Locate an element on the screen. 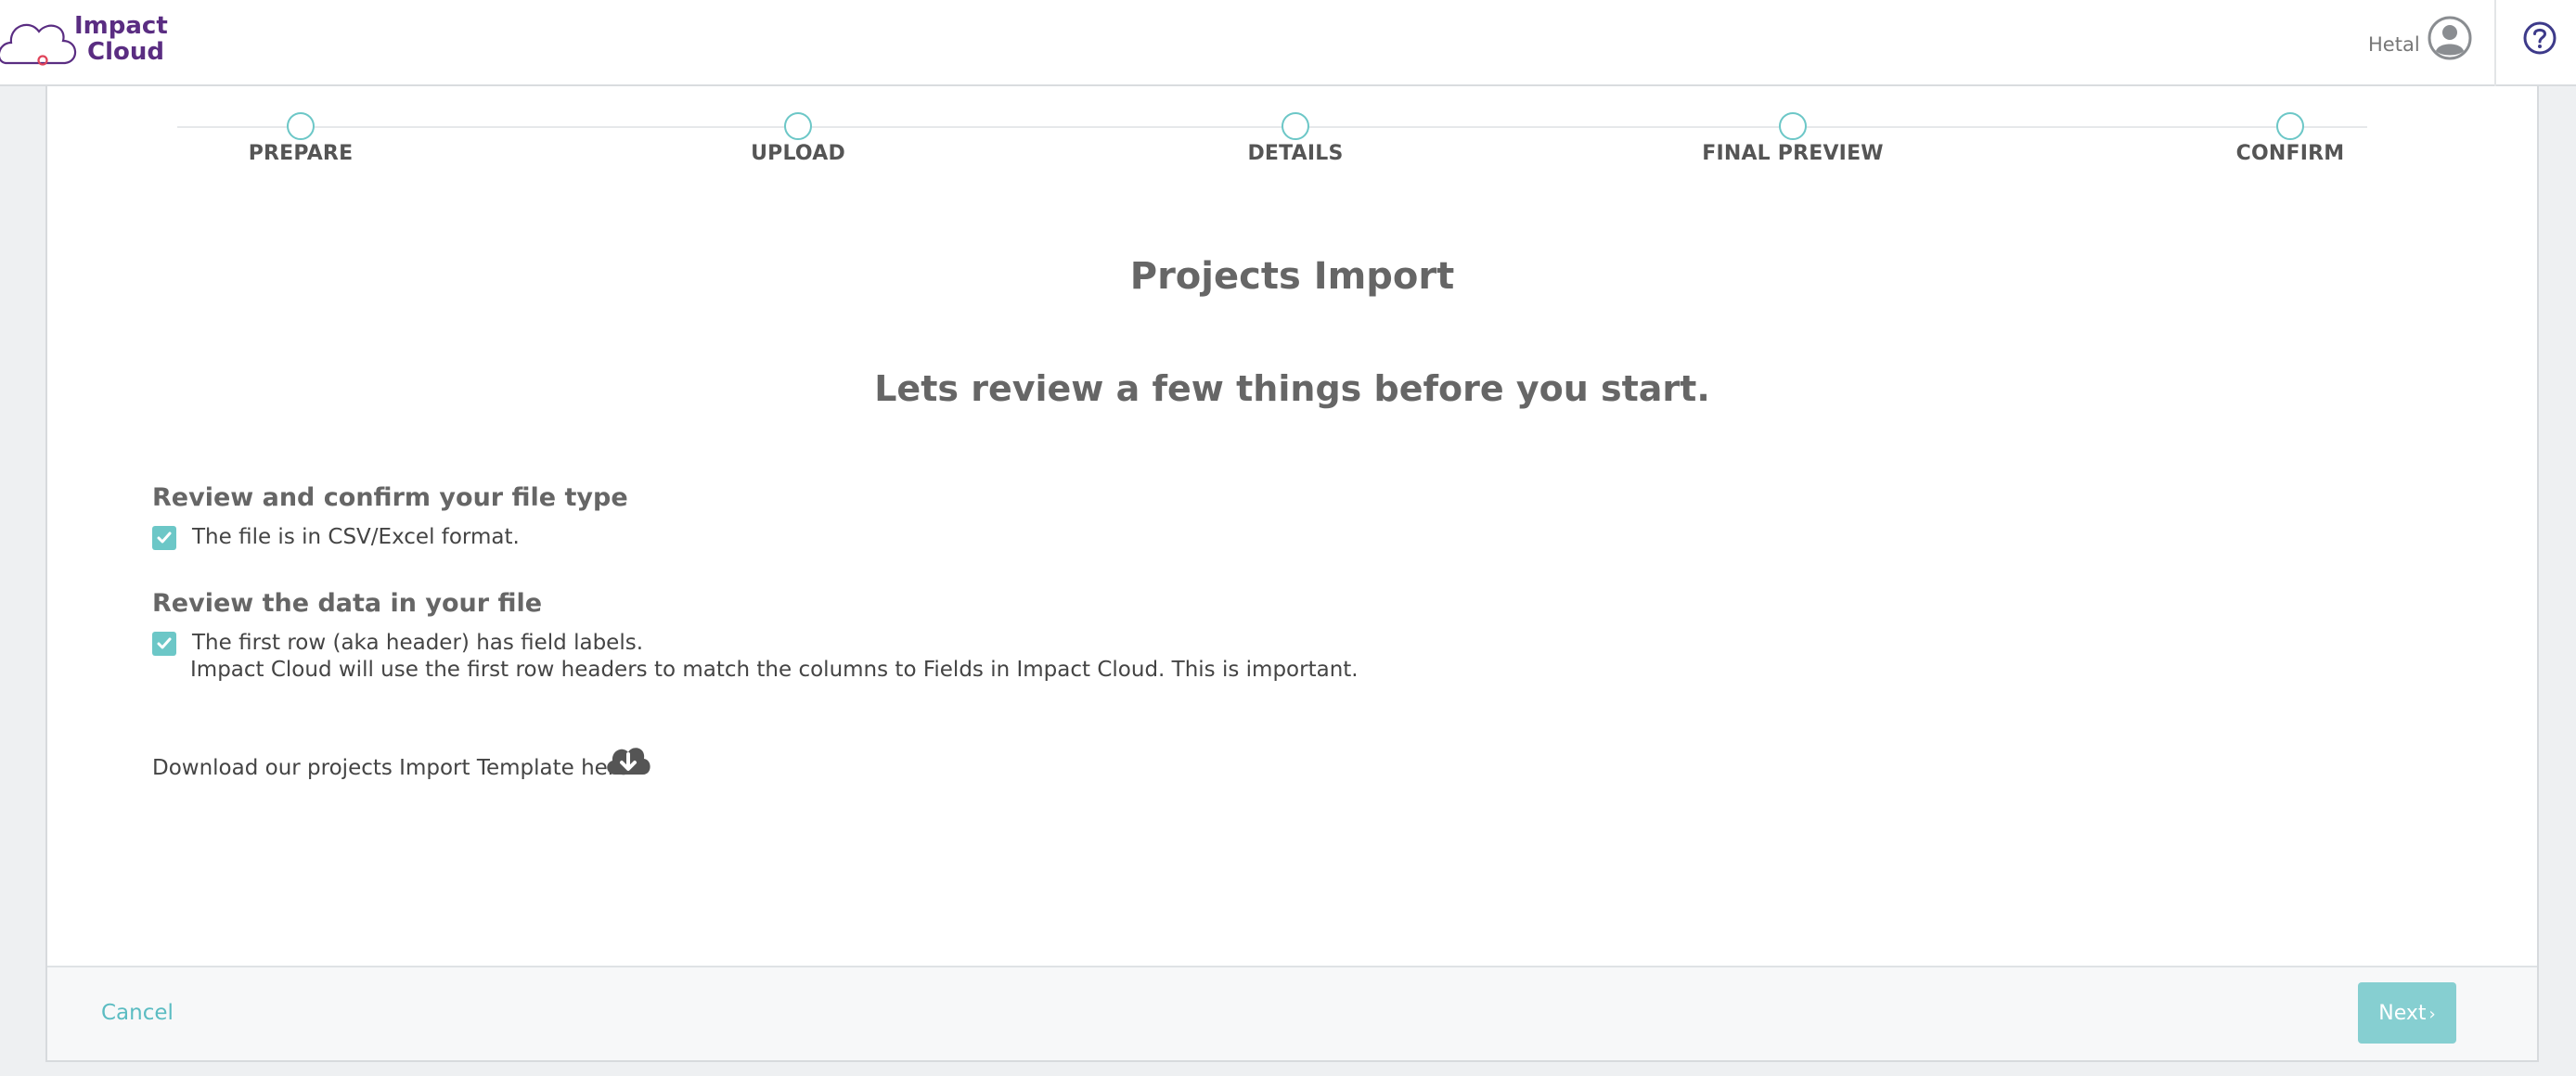 Image resolution: width=2576 pixels, height=1076 pixels. page-title: Projects Import is located at coordinates (1292, 276).